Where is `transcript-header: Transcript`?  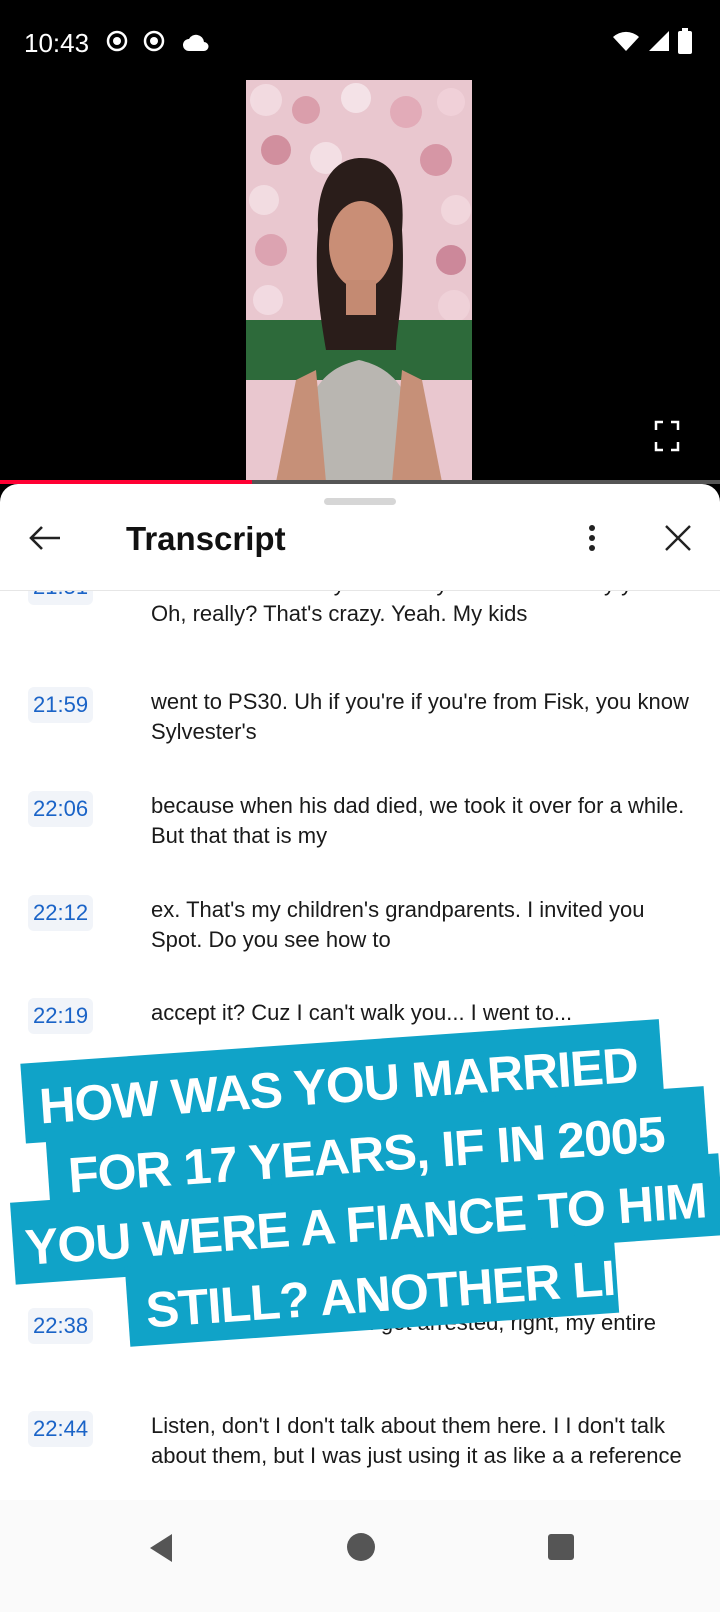
transcript-header: Transcript is located at coordinates (360, 541).